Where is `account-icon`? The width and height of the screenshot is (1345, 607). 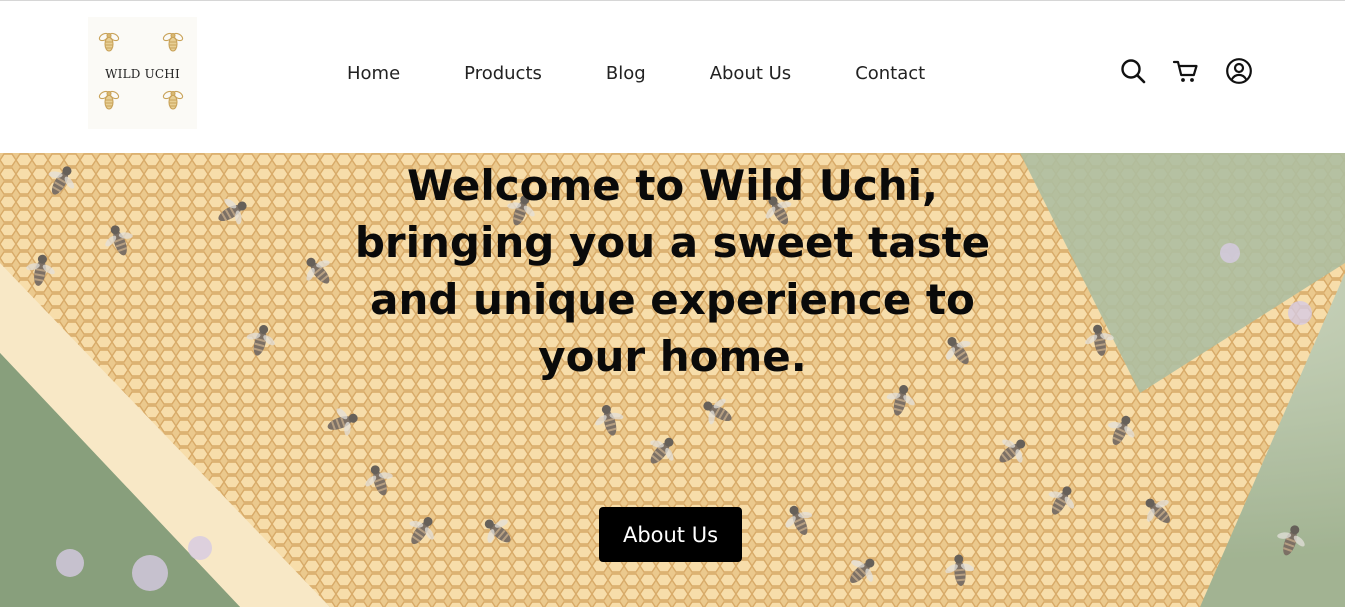 account-icon is located at coordinates (1239, 71).